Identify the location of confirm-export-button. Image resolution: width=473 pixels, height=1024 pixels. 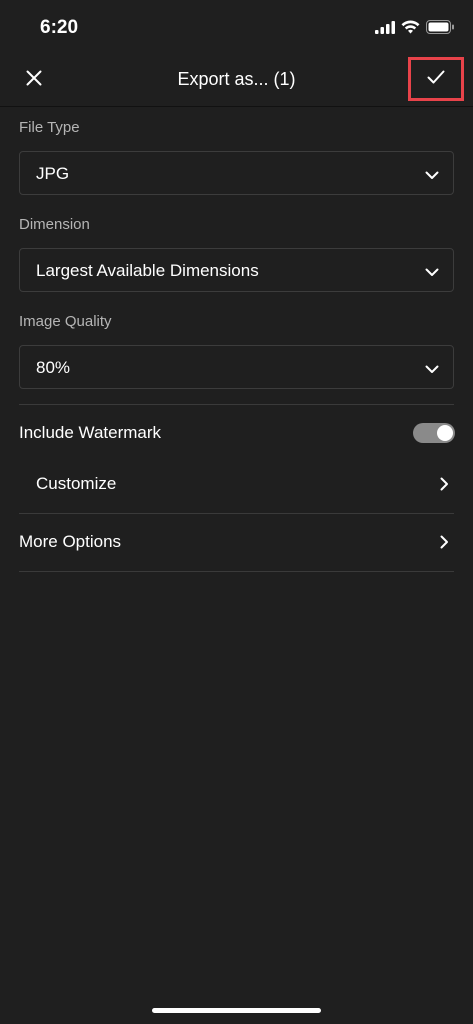
(436, 79).